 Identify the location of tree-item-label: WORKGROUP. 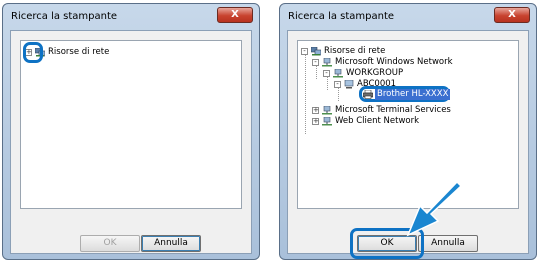
(375, 73).